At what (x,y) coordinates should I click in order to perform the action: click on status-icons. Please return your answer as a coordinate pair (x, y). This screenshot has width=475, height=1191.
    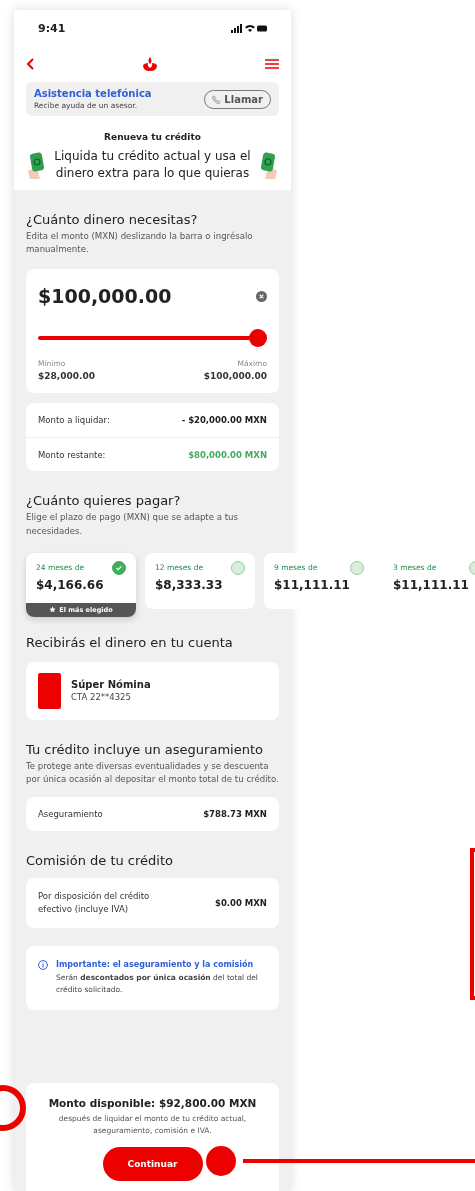
    Looking at the image, I should click on (249, 28).